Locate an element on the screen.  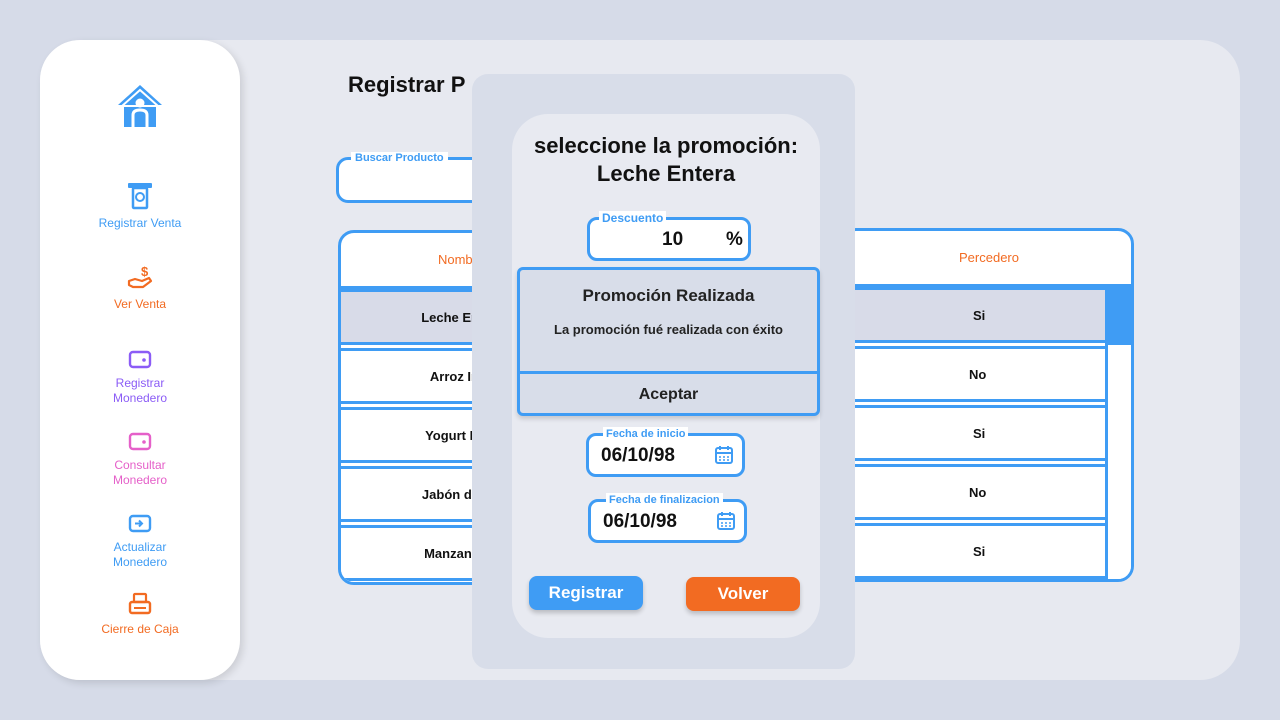
cell-name: Yogurt N is located at coordinates (452, 435).